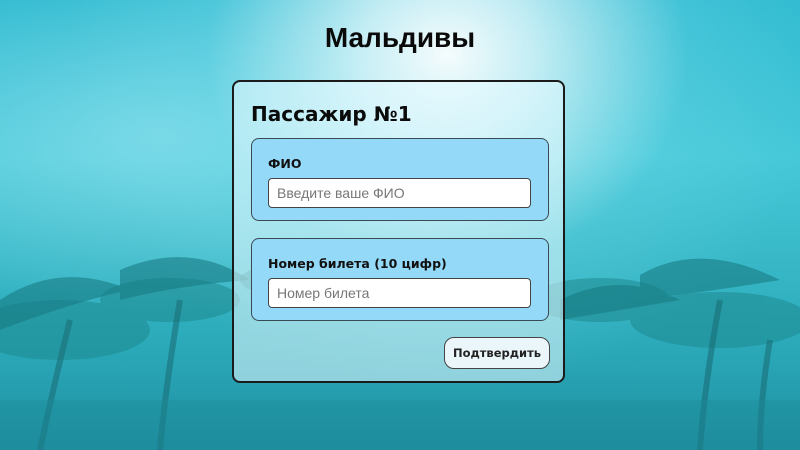 Image resolution: width=800 pixels, height=450 pixels. I want to click on full-name-section: ФИО, so click(400, 179).